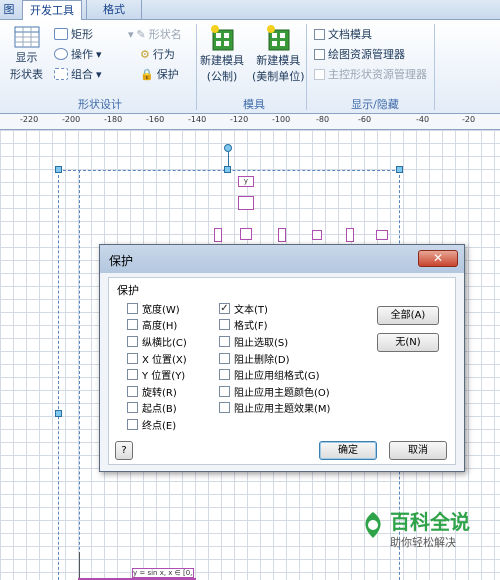 The height and width of the screenshot is (580, 500). What do you see at coordinates (82, 74) in the screenshot?
I see `group-label: 组合` at bounding box center [82, 74].